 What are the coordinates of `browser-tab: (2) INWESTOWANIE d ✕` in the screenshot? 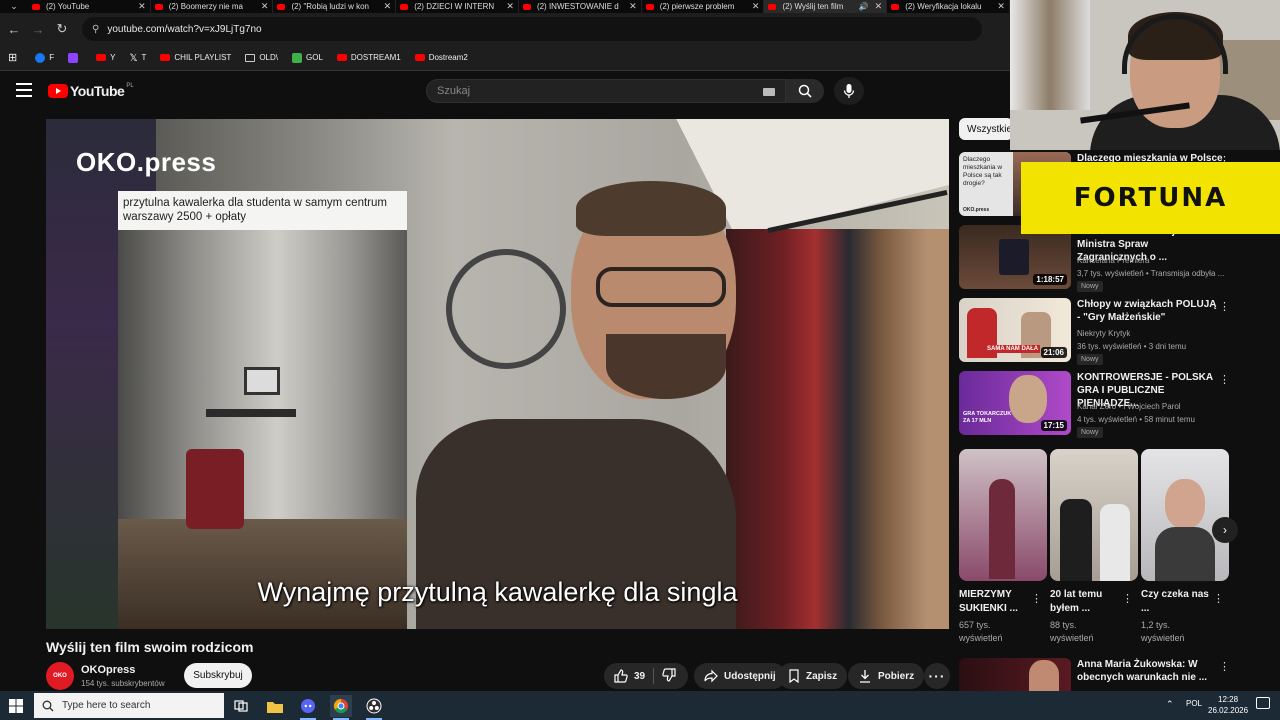 It's located at (580, 6).